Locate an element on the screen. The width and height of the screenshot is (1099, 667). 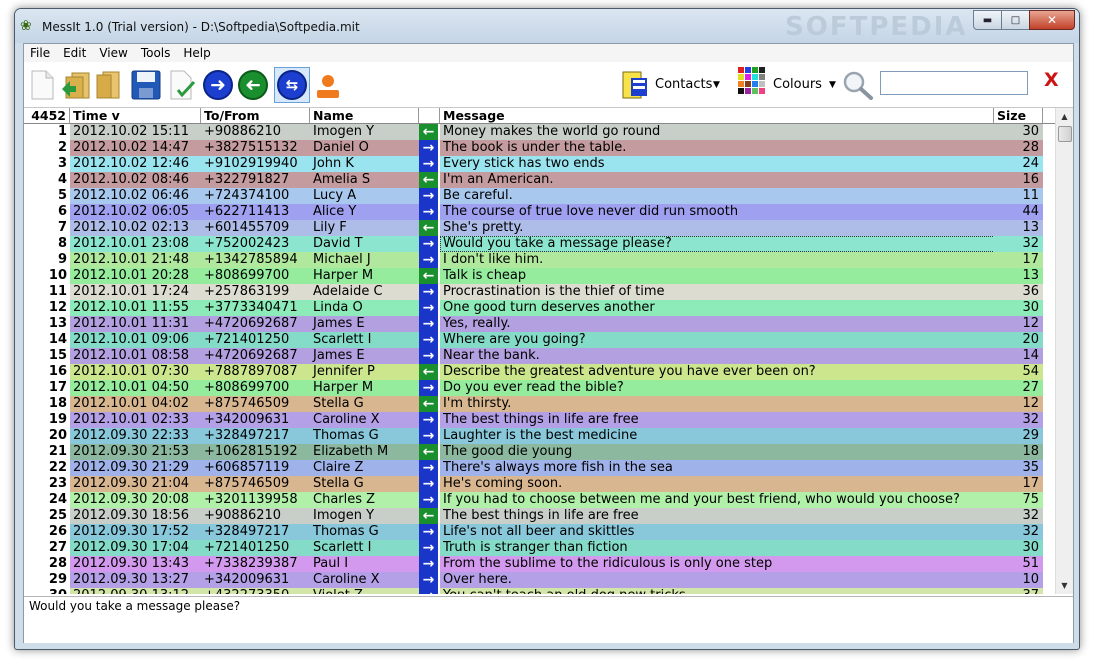
row-number: 1 is located at coordinates (47, 132).